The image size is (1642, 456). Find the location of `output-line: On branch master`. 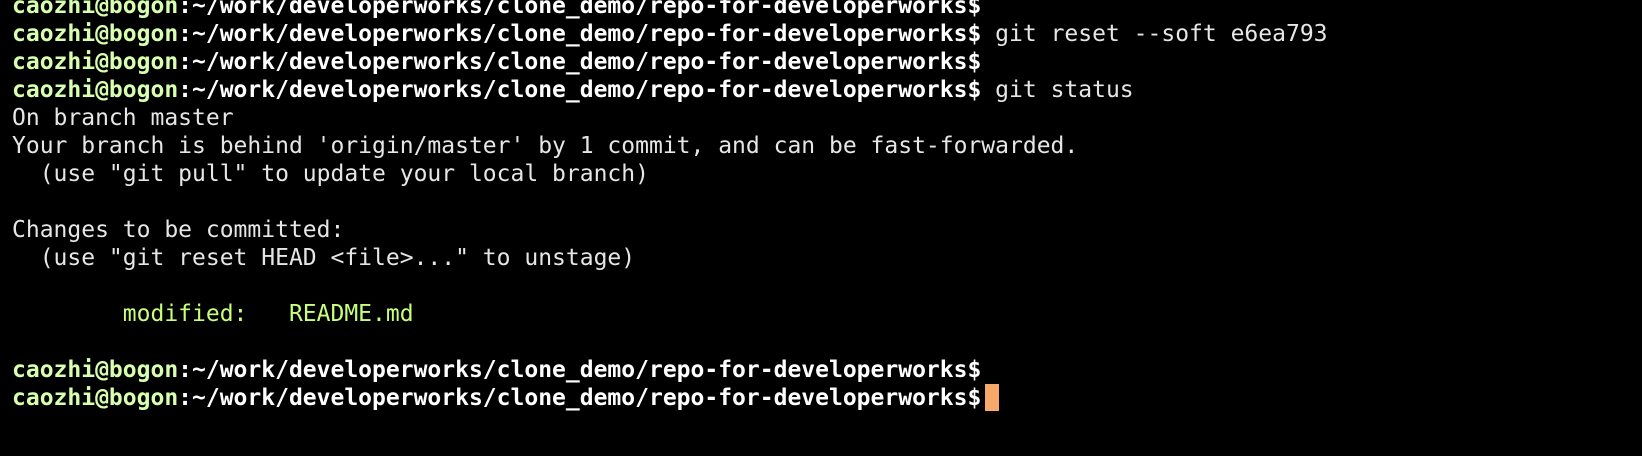

output-line: On branch master is located at coordinates (123, 118).